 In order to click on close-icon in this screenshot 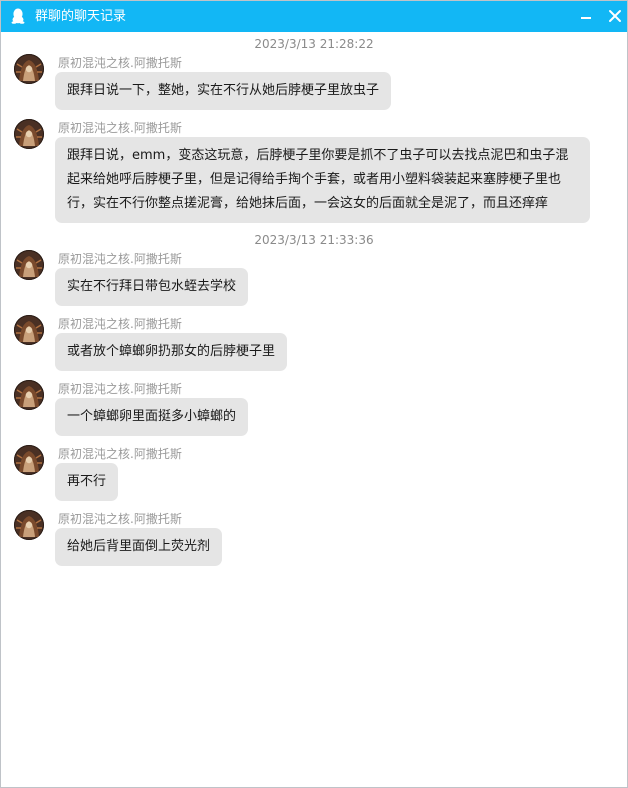, I will do `click(615, 16)`.